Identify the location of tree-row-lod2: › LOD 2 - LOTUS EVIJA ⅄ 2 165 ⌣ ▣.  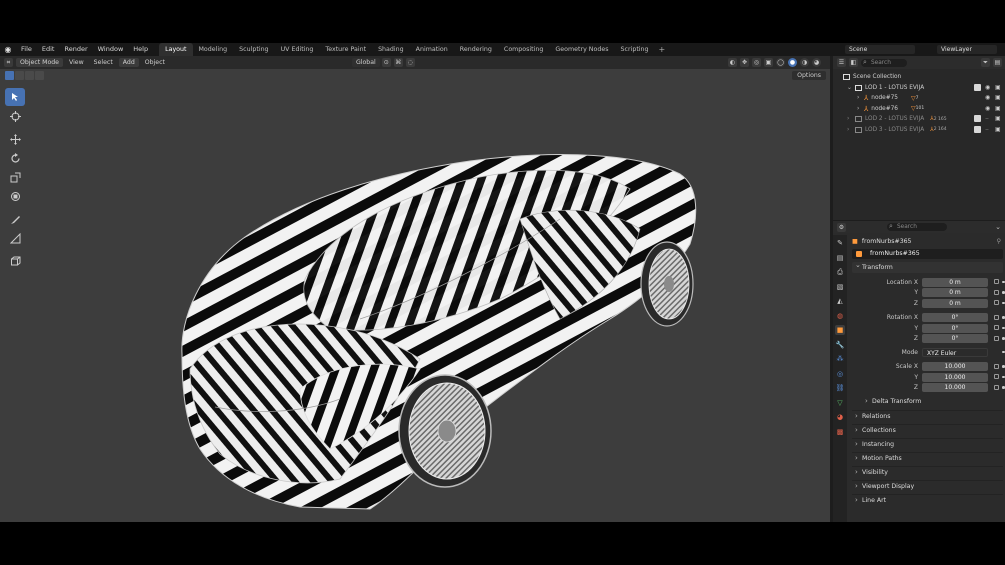
(919, 119).